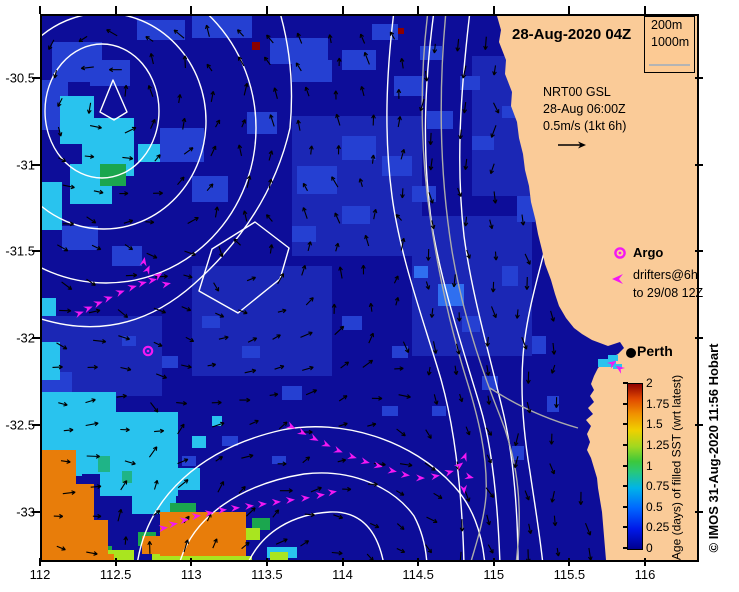  I want to click on colorbar-tick-label: 0.25, so click(658, 527).